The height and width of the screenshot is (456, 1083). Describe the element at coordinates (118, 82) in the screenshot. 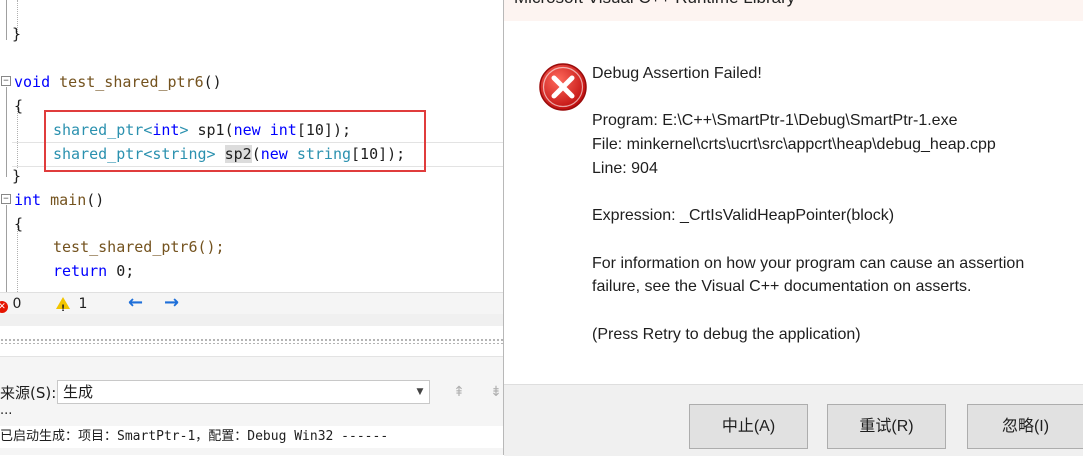

I see `code-line: void test_shared_ptr6()` at that location.